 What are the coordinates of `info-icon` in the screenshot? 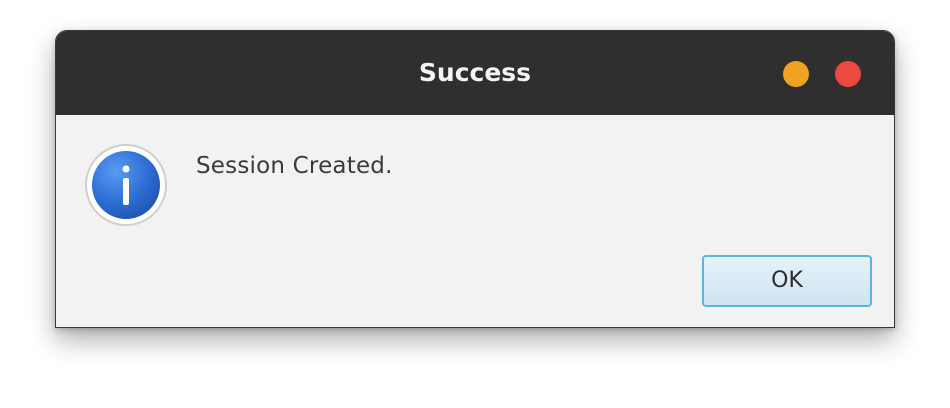 It's located at (126, 185).